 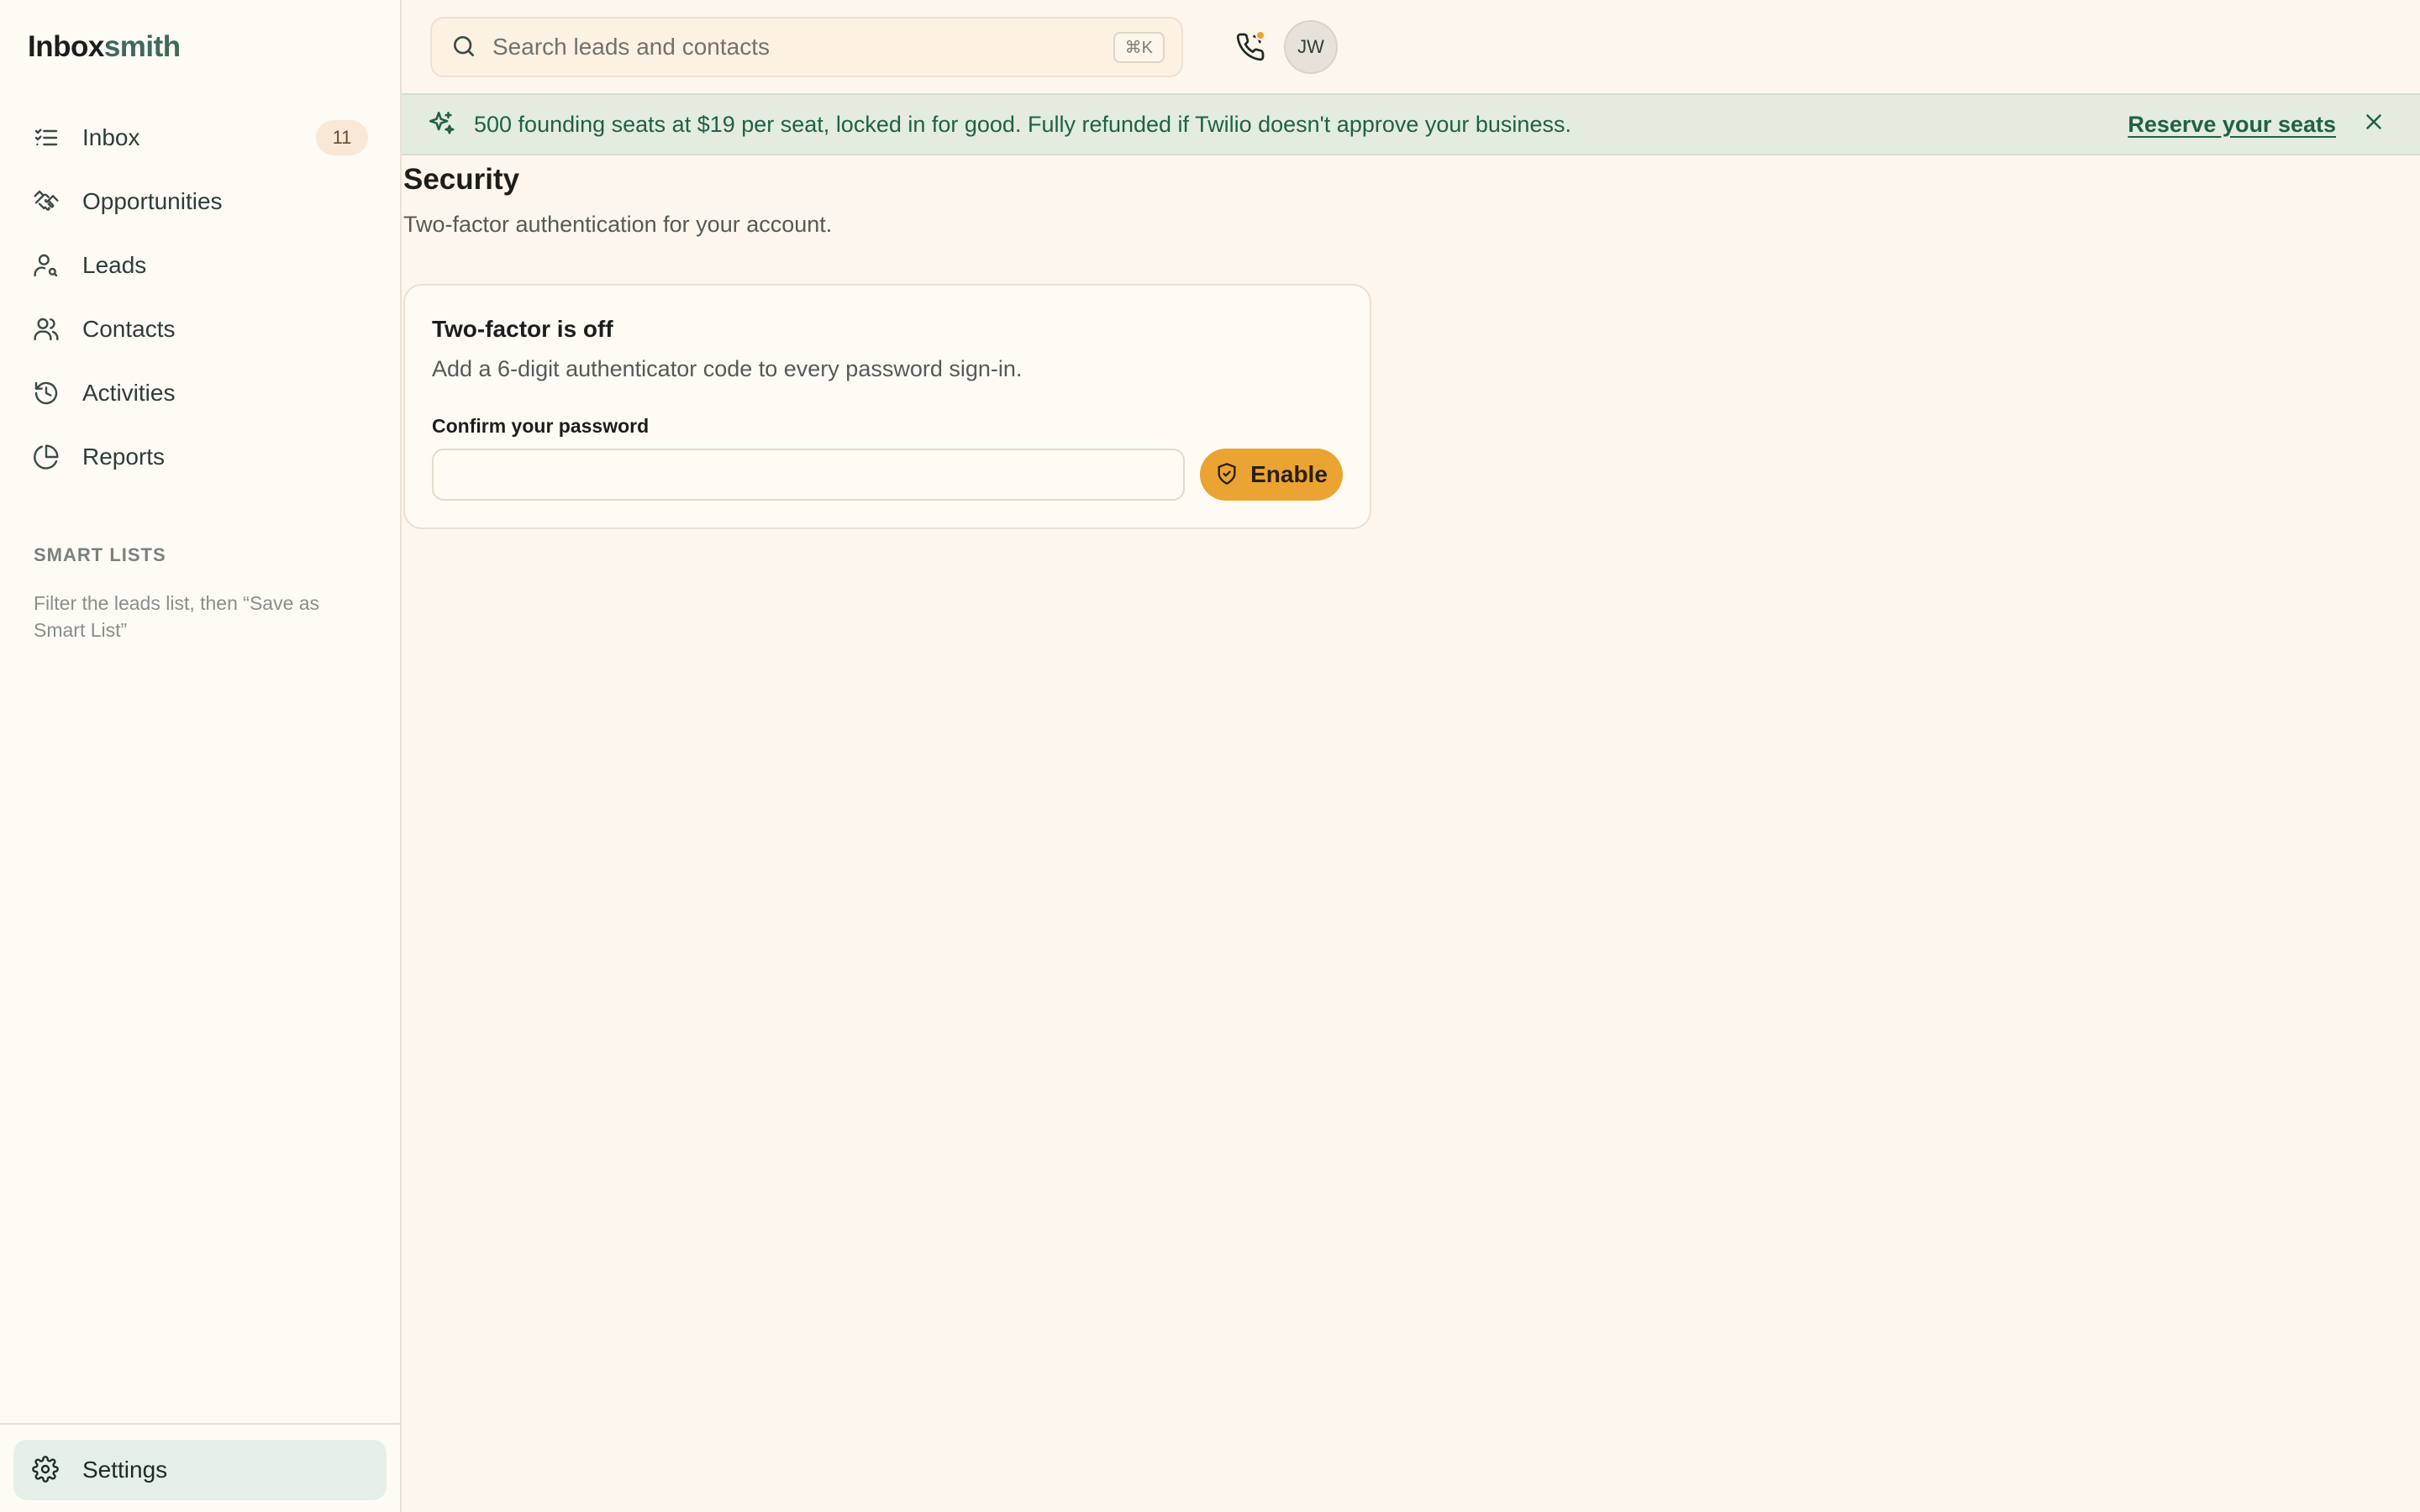 I want to click on sidebar-item-inbox: Inbox 11, so click(x=200, y=138).